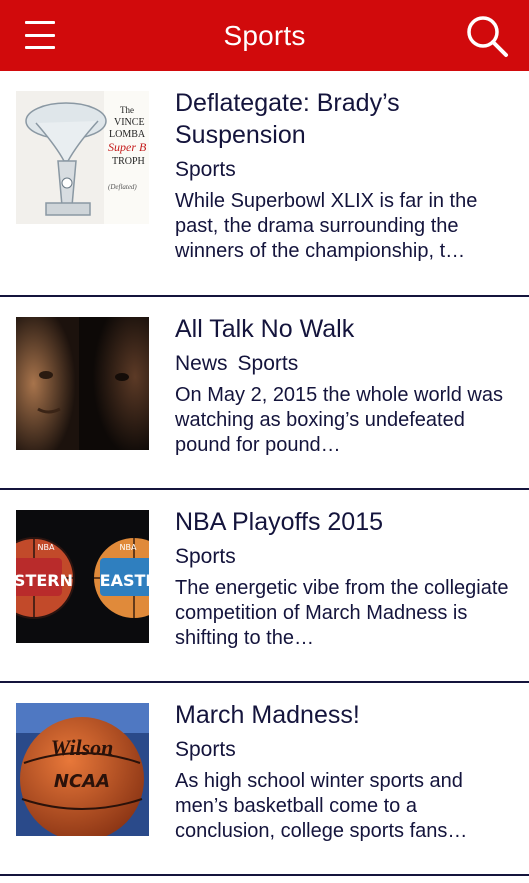 This screenshot has height=883, width=529. I want to click on article-title: March Madness!, so click(345, 715).